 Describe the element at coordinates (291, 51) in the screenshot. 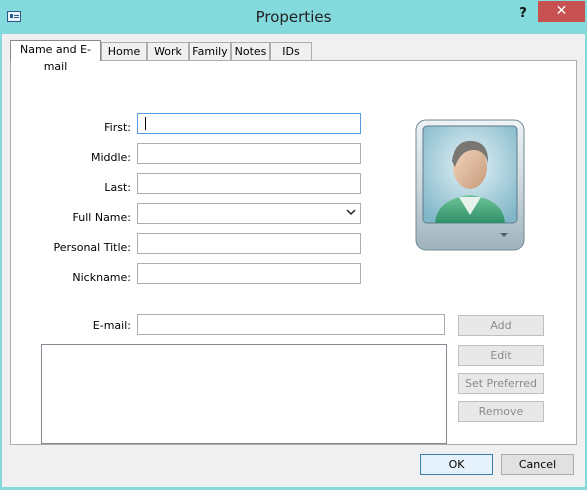

I see `tab-ids: IDs` at that location.